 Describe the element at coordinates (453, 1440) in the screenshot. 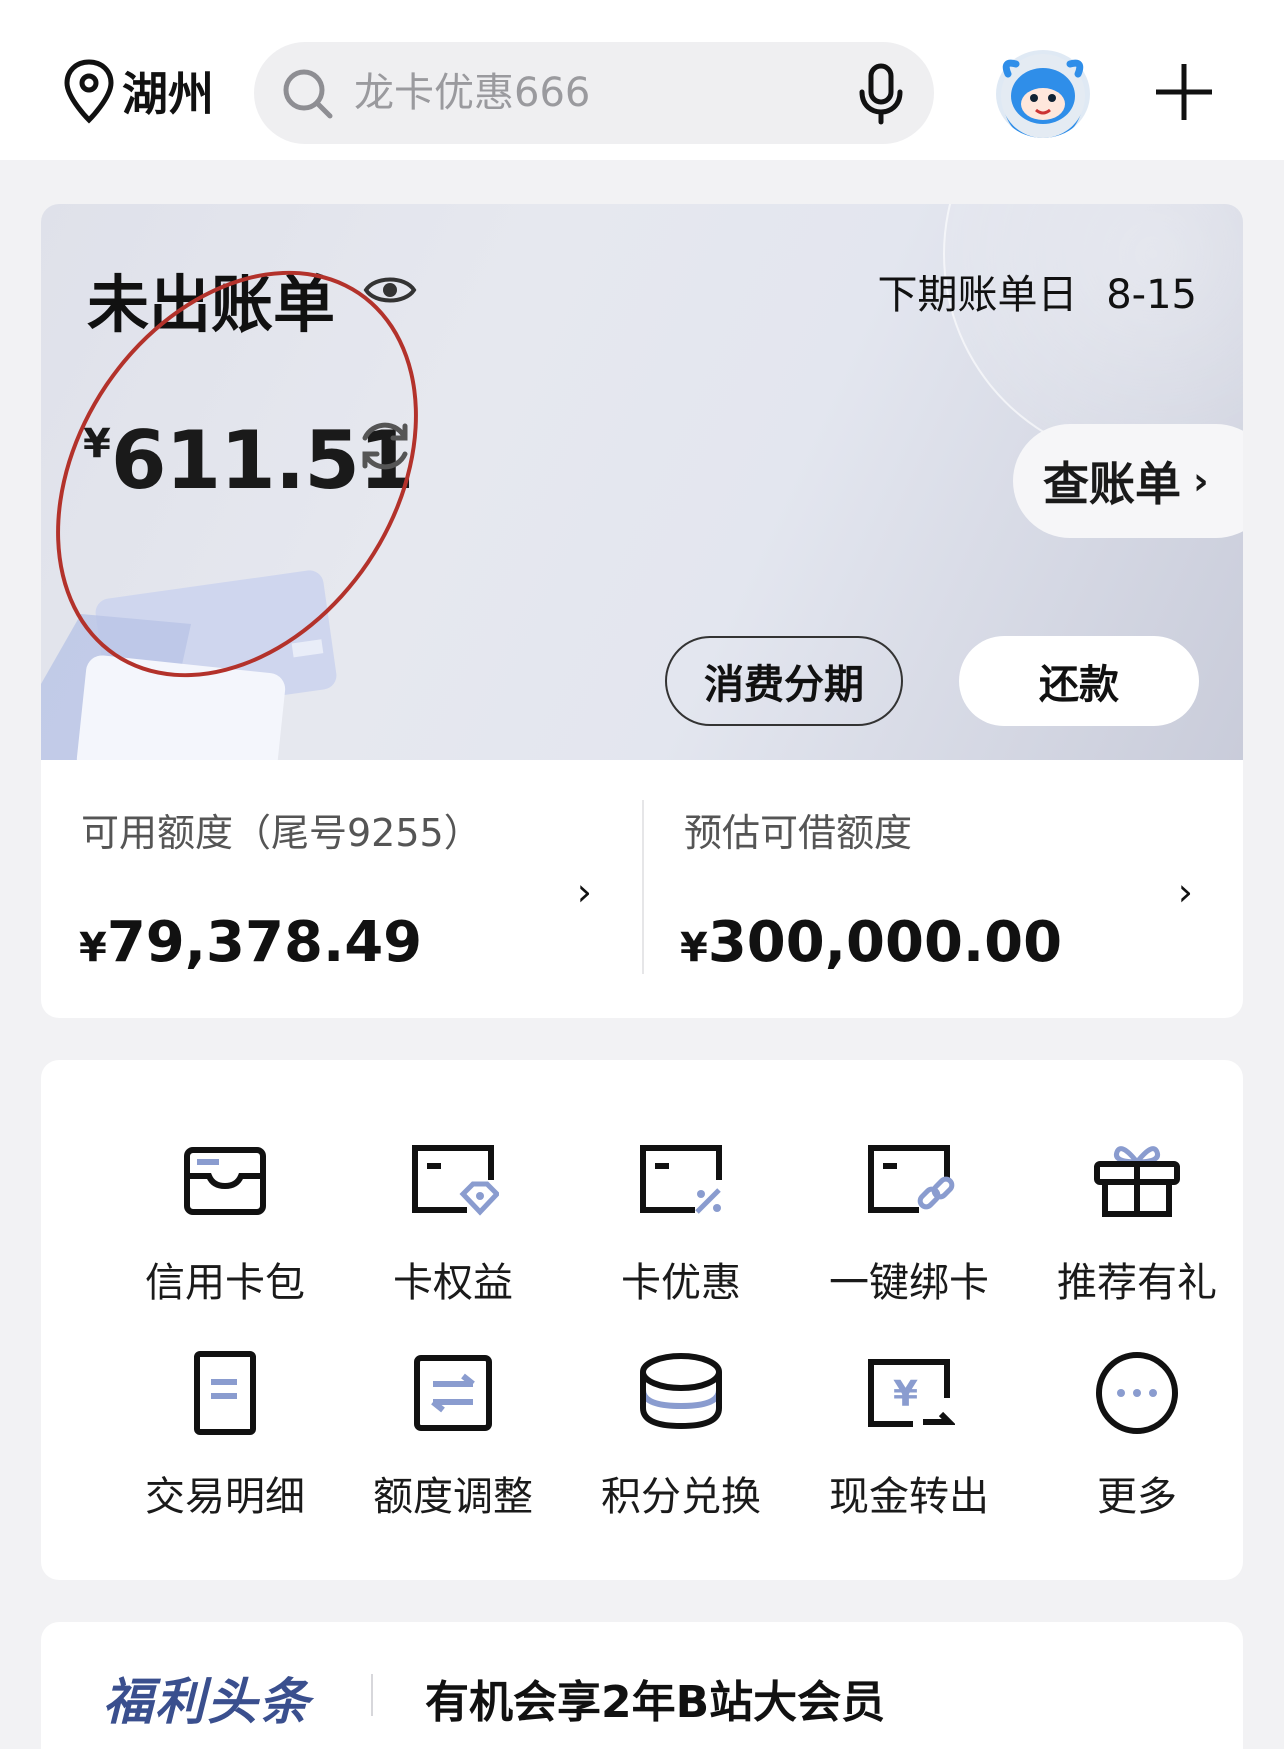

I see `grid-item-limit-adjust: 额度调整` at that location.